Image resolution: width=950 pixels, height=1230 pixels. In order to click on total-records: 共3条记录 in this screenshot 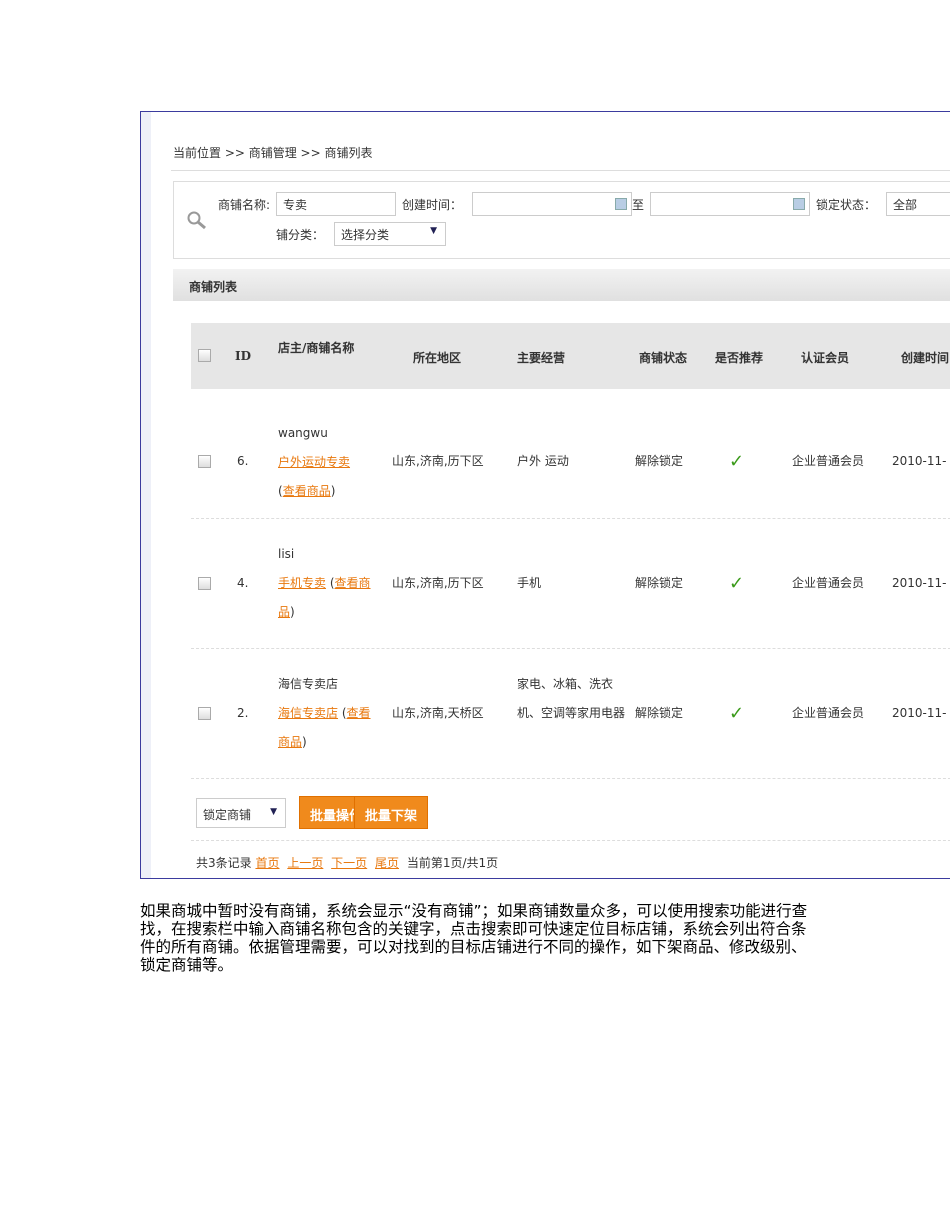, I will do `click(224, 863)`.